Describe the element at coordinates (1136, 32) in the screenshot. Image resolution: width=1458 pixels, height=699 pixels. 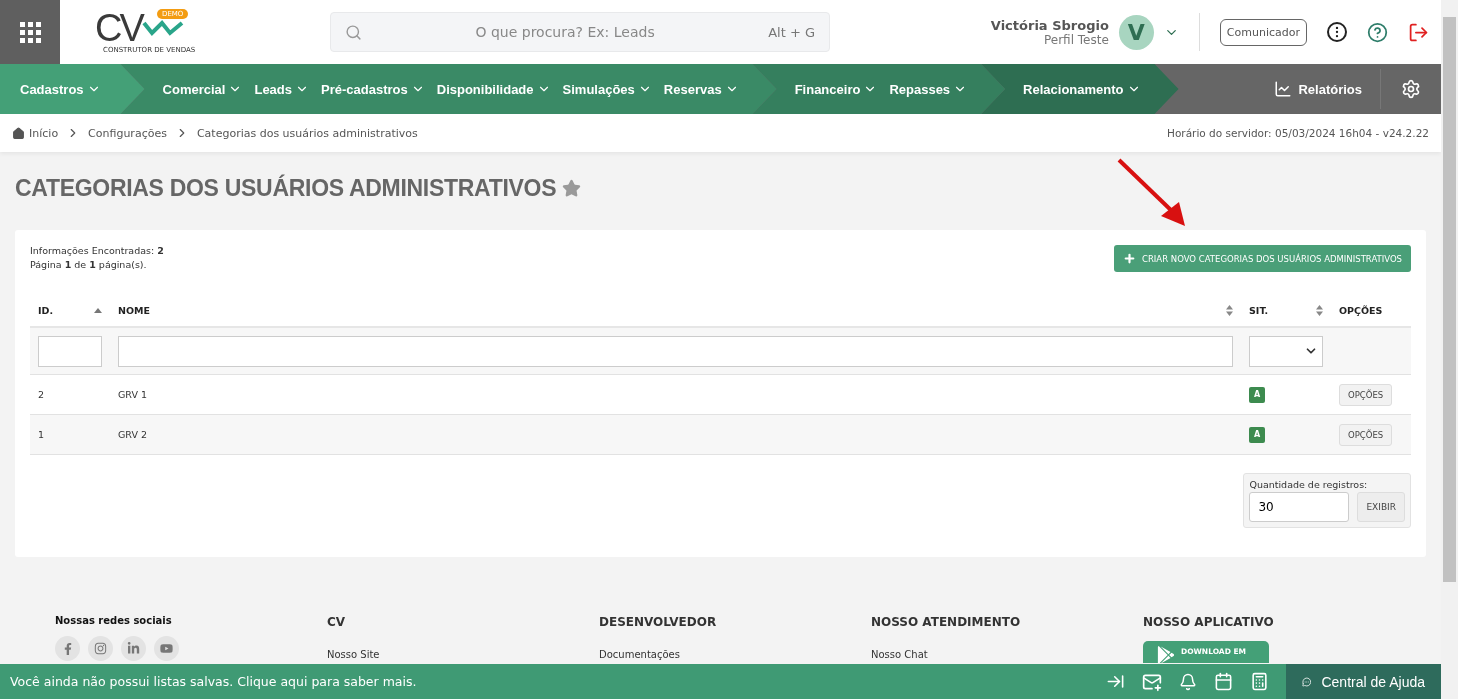
I see `user-avatar: V` at that location.